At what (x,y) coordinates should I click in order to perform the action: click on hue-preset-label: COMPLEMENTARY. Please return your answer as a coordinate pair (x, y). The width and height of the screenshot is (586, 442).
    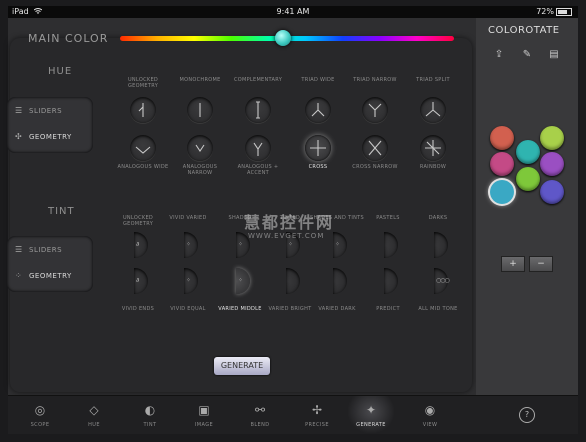
    Looking at the image, I should click on (258, 80).